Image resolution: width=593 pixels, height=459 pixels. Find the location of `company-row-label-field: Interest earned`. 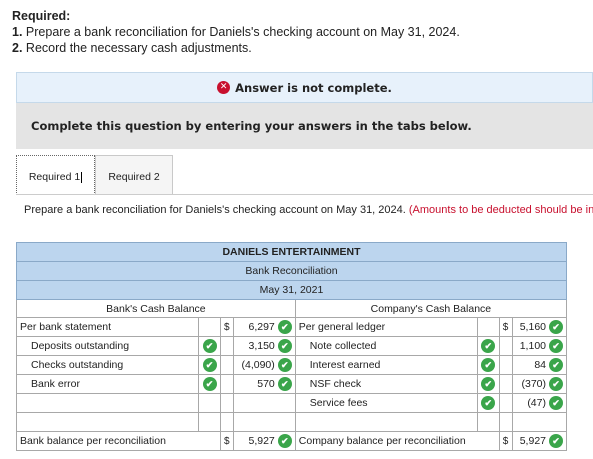

company-row-label-field: Interest earned is located at coordinates (386, 365).